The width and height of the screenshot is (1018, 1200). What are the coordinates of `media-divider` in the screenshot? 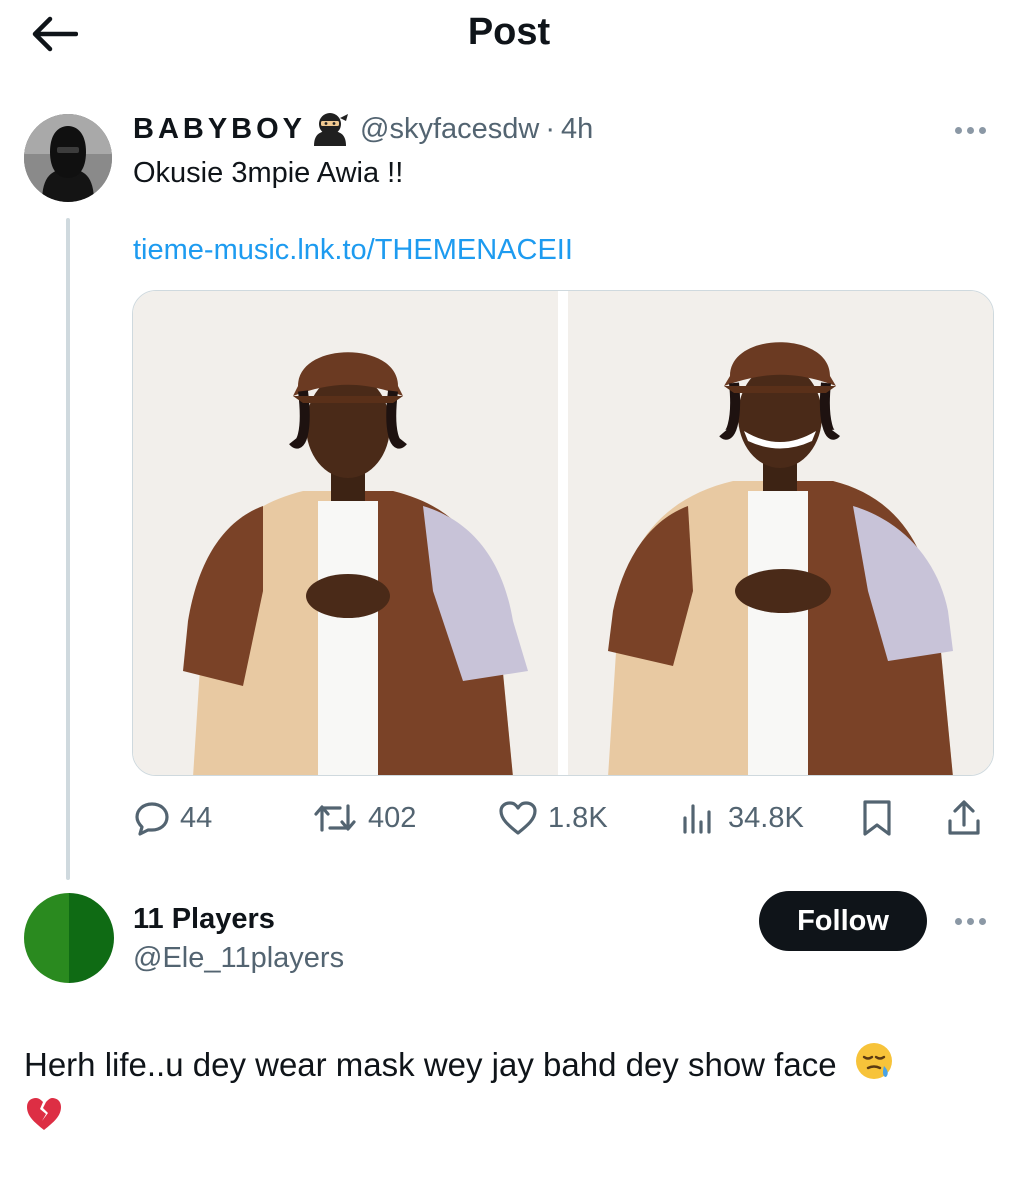 It's located at (563, 533).